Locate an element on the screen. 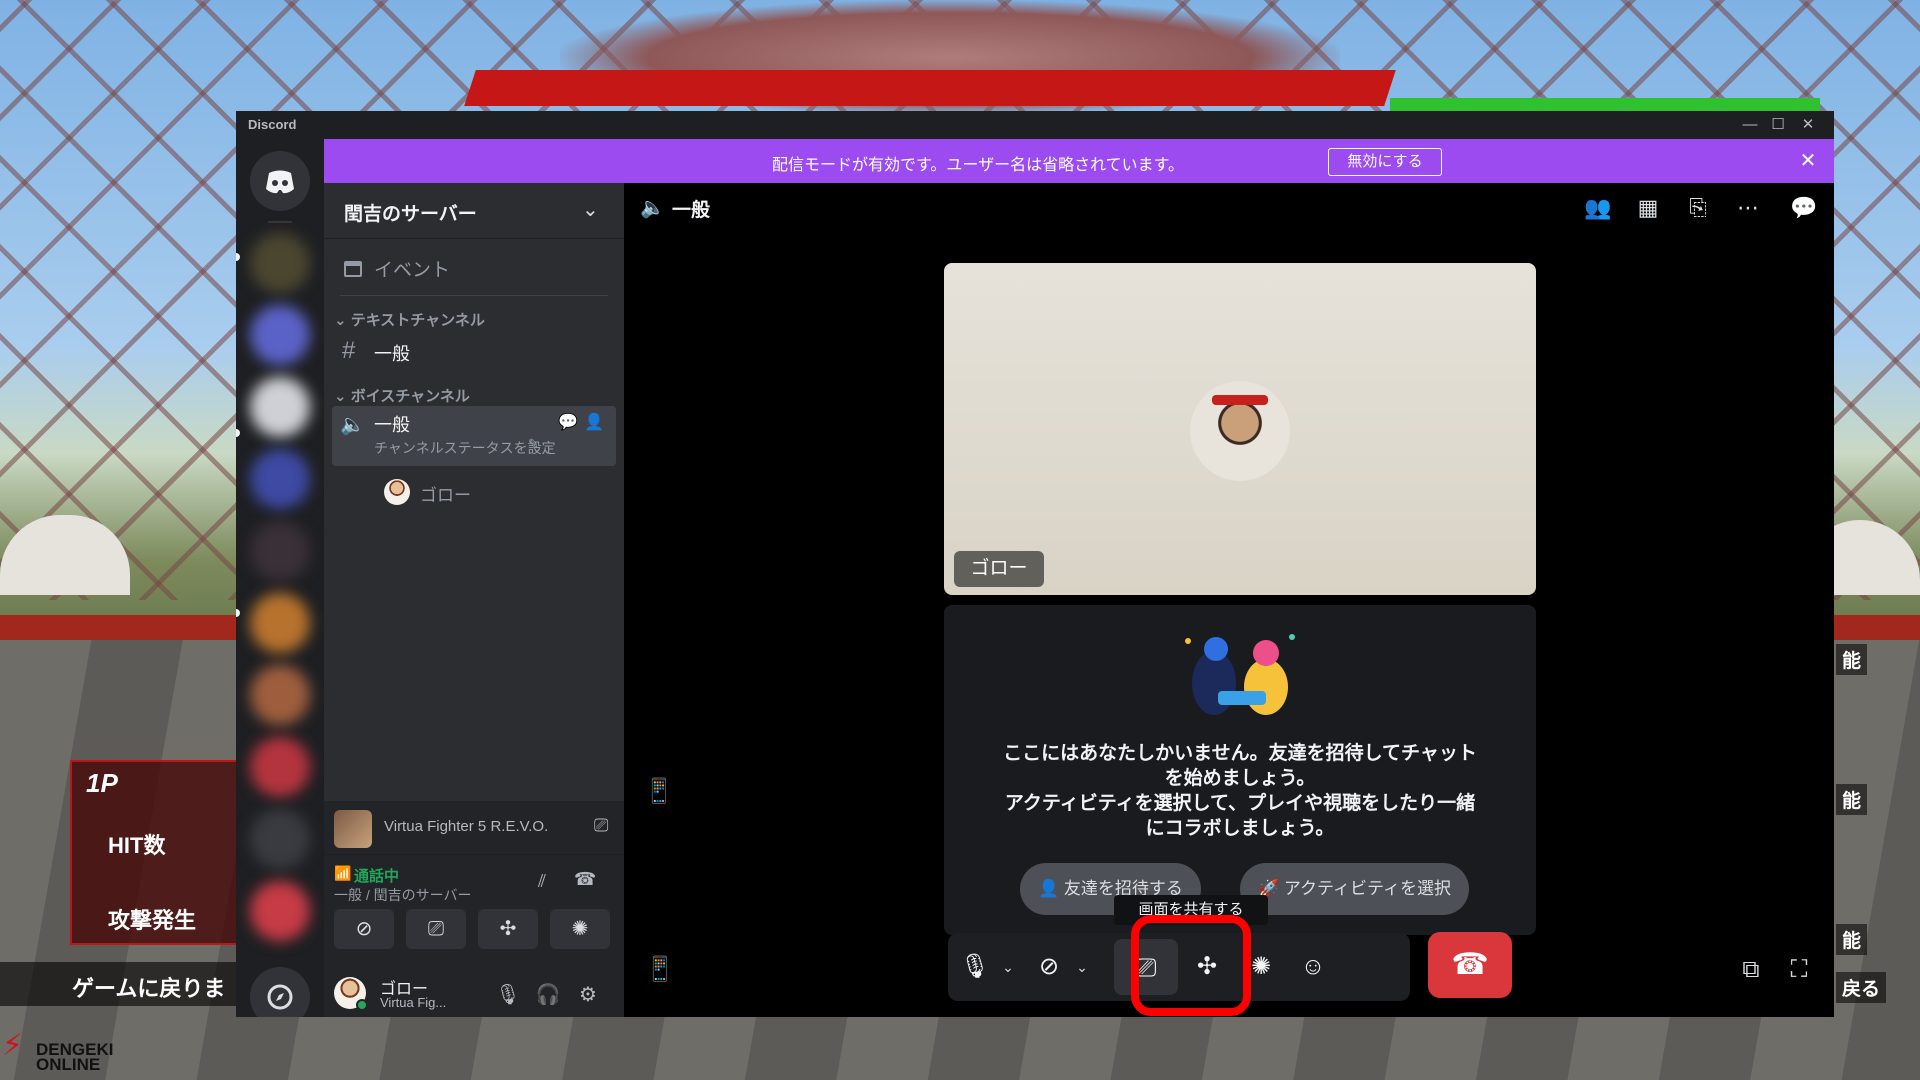 The width and height of the screenshot is (1920, 1080). chat-toggle-icon: 💬 is located at coordinates (1804, 208).